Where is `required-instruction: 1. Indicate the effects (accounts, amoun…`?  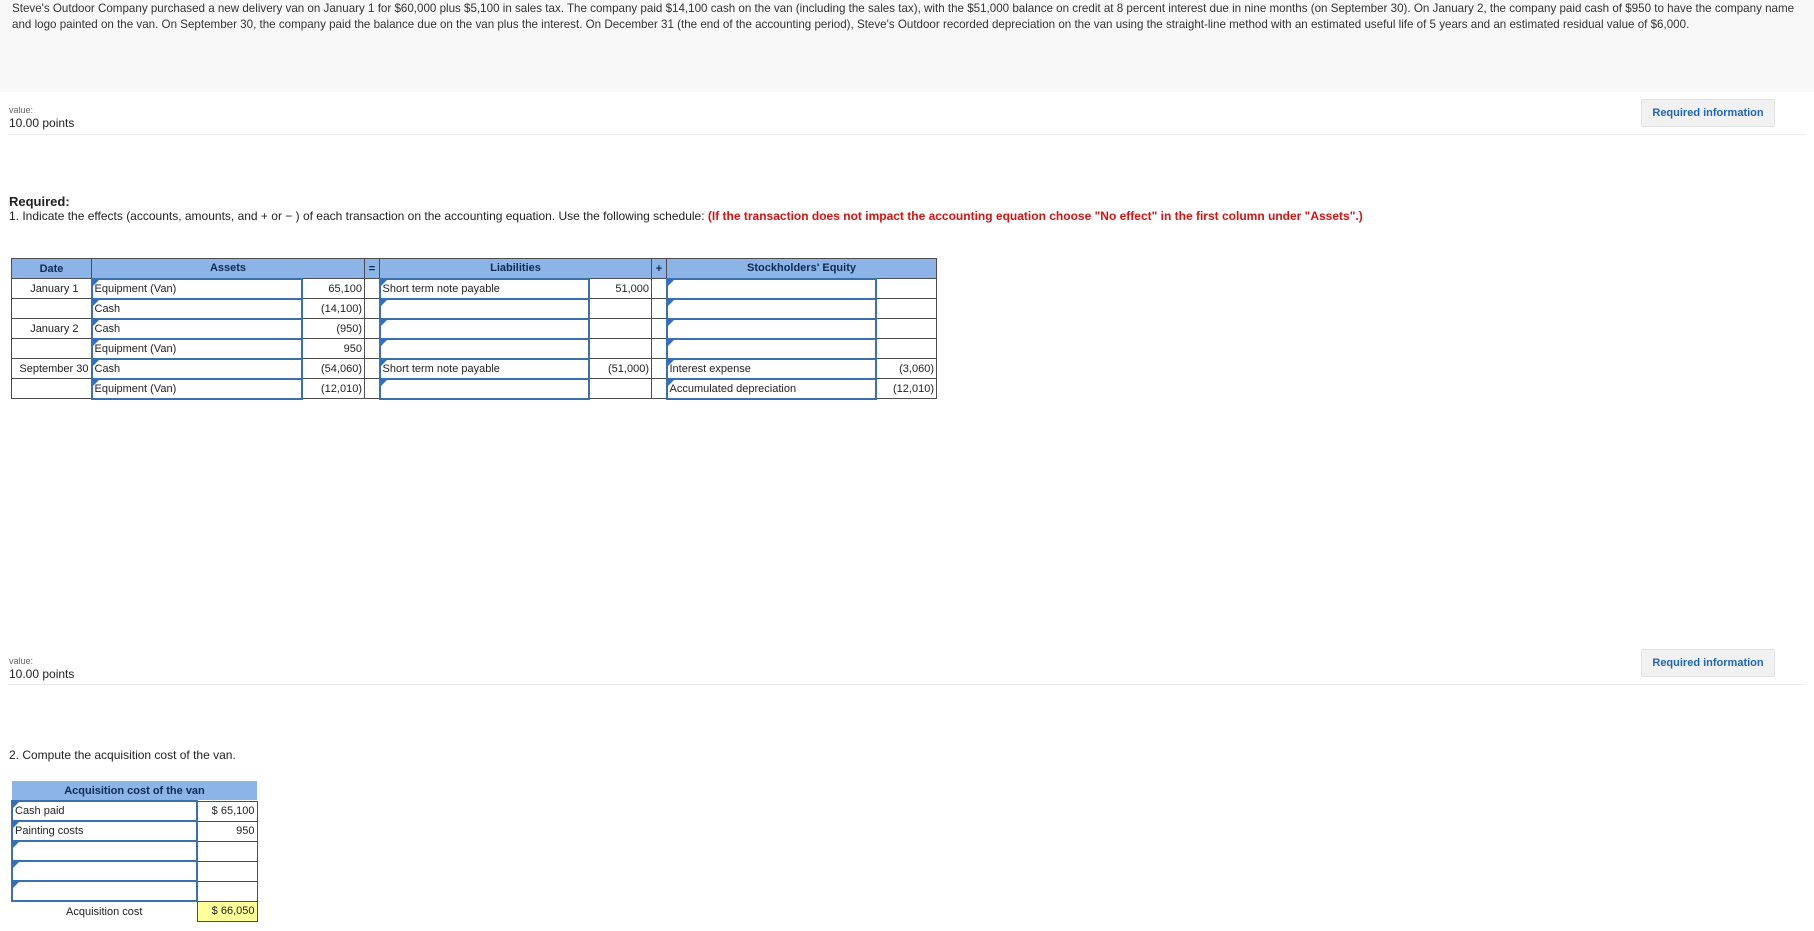
required-instruction: 1. Indicate the effects (accounts, amoun… is located at coordinates (358, 216).